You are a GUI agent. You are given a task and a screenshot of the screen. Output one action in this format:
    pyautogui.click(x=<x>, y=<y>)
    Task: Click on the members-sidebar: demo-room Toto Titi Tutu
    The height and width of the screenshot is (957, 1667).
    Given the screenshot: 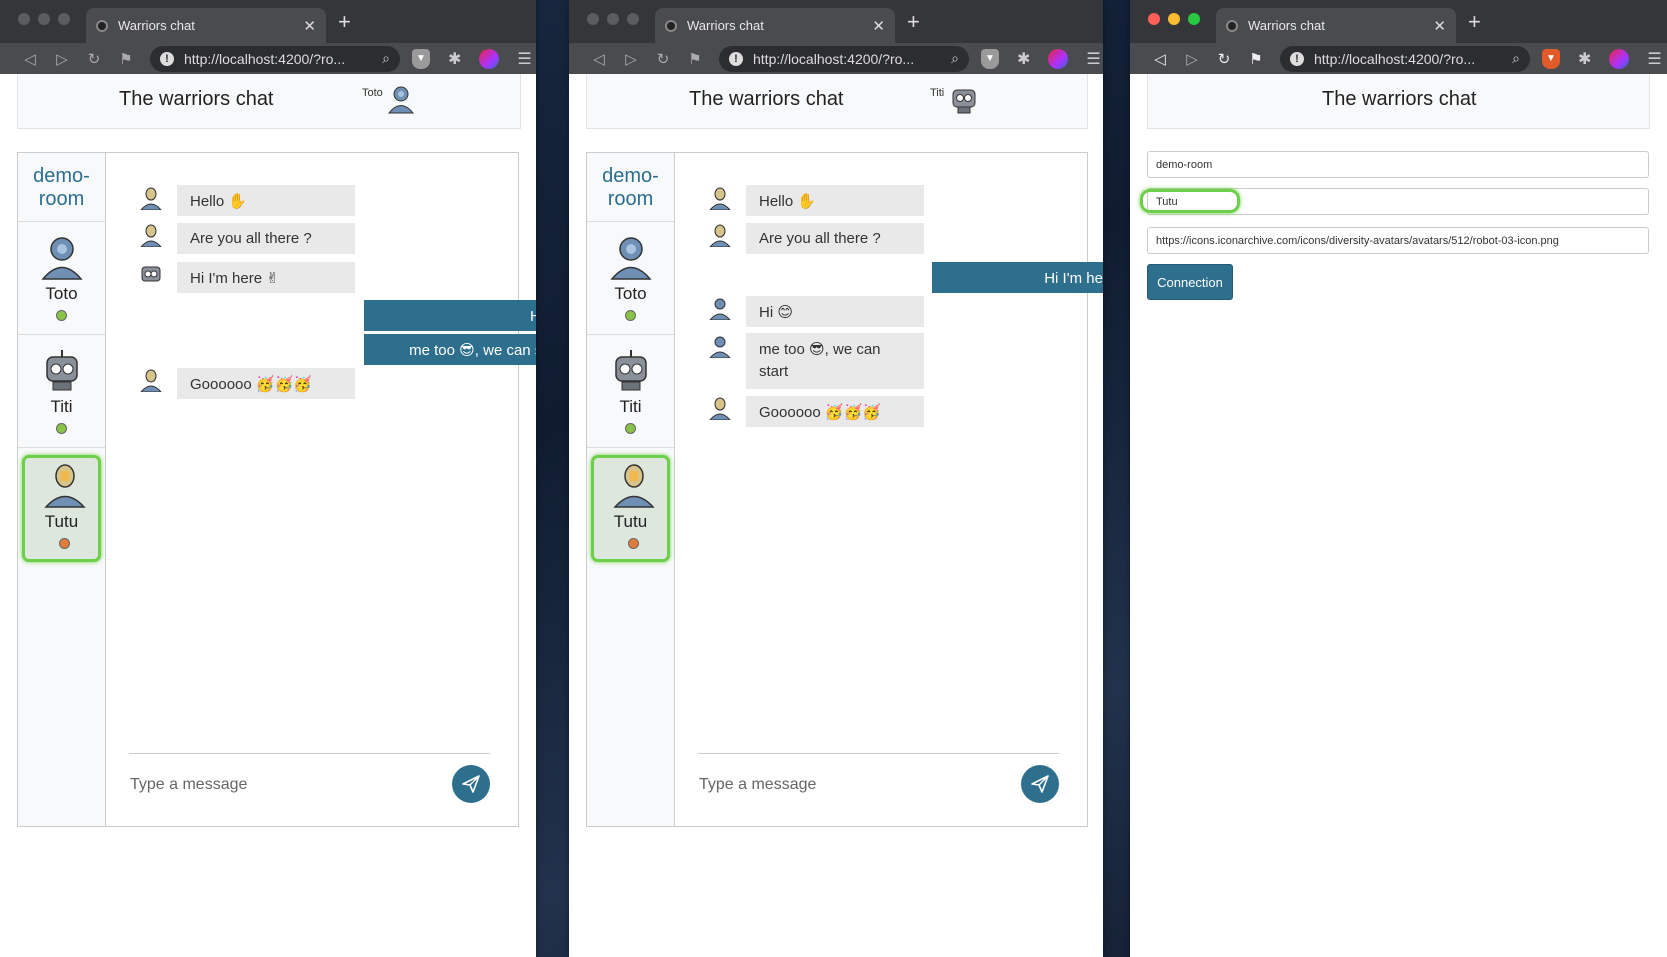 What is the action you would take?
    pyautogui.click(x=62, y=489)
    